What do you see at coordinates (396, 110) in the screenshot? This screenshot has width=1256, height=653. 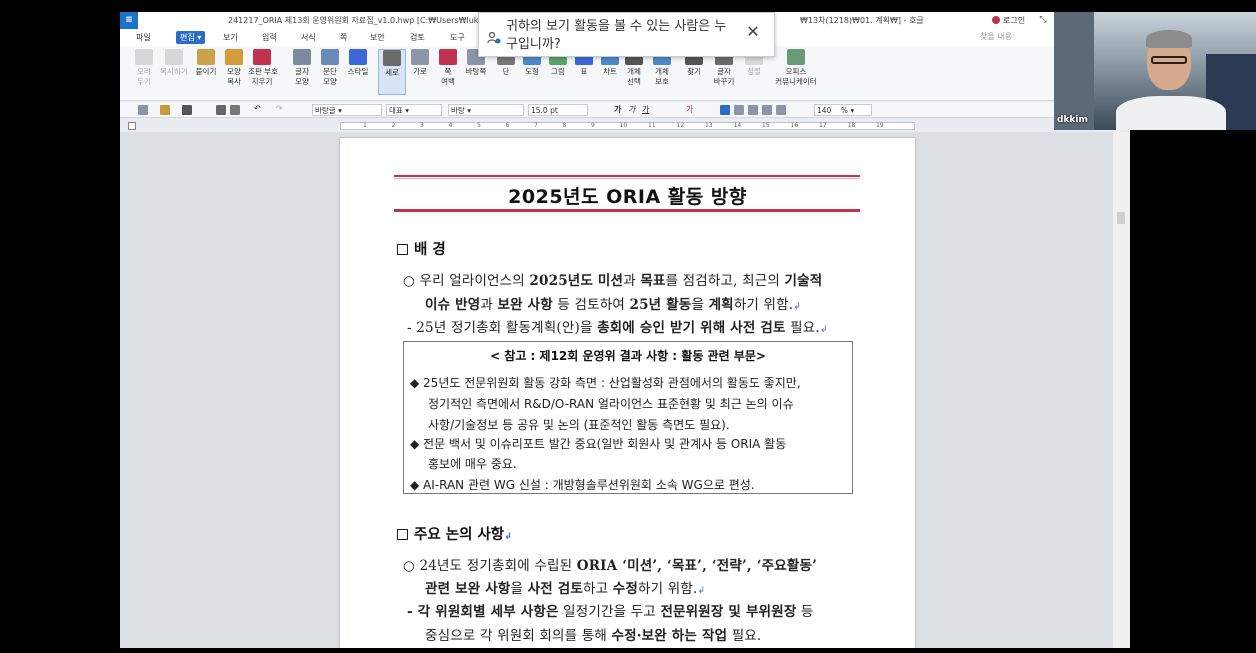 I see `language-value: 대표` at bounding box center [396, 110].